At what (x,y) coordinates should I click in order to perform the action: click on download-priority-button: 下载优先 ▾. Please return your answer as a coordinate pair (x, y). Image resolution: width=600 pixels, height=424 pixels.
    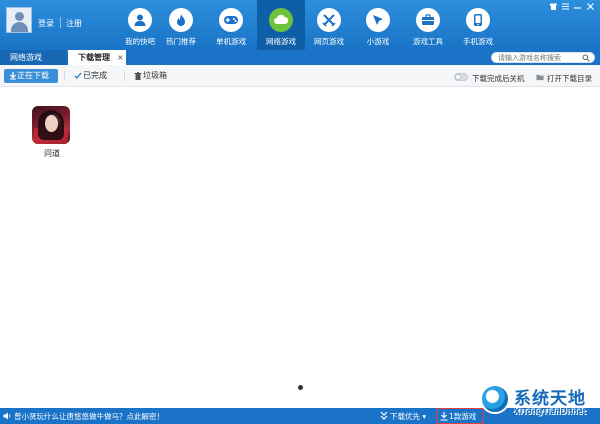
    Looking at the image, I should click on (403, 416).